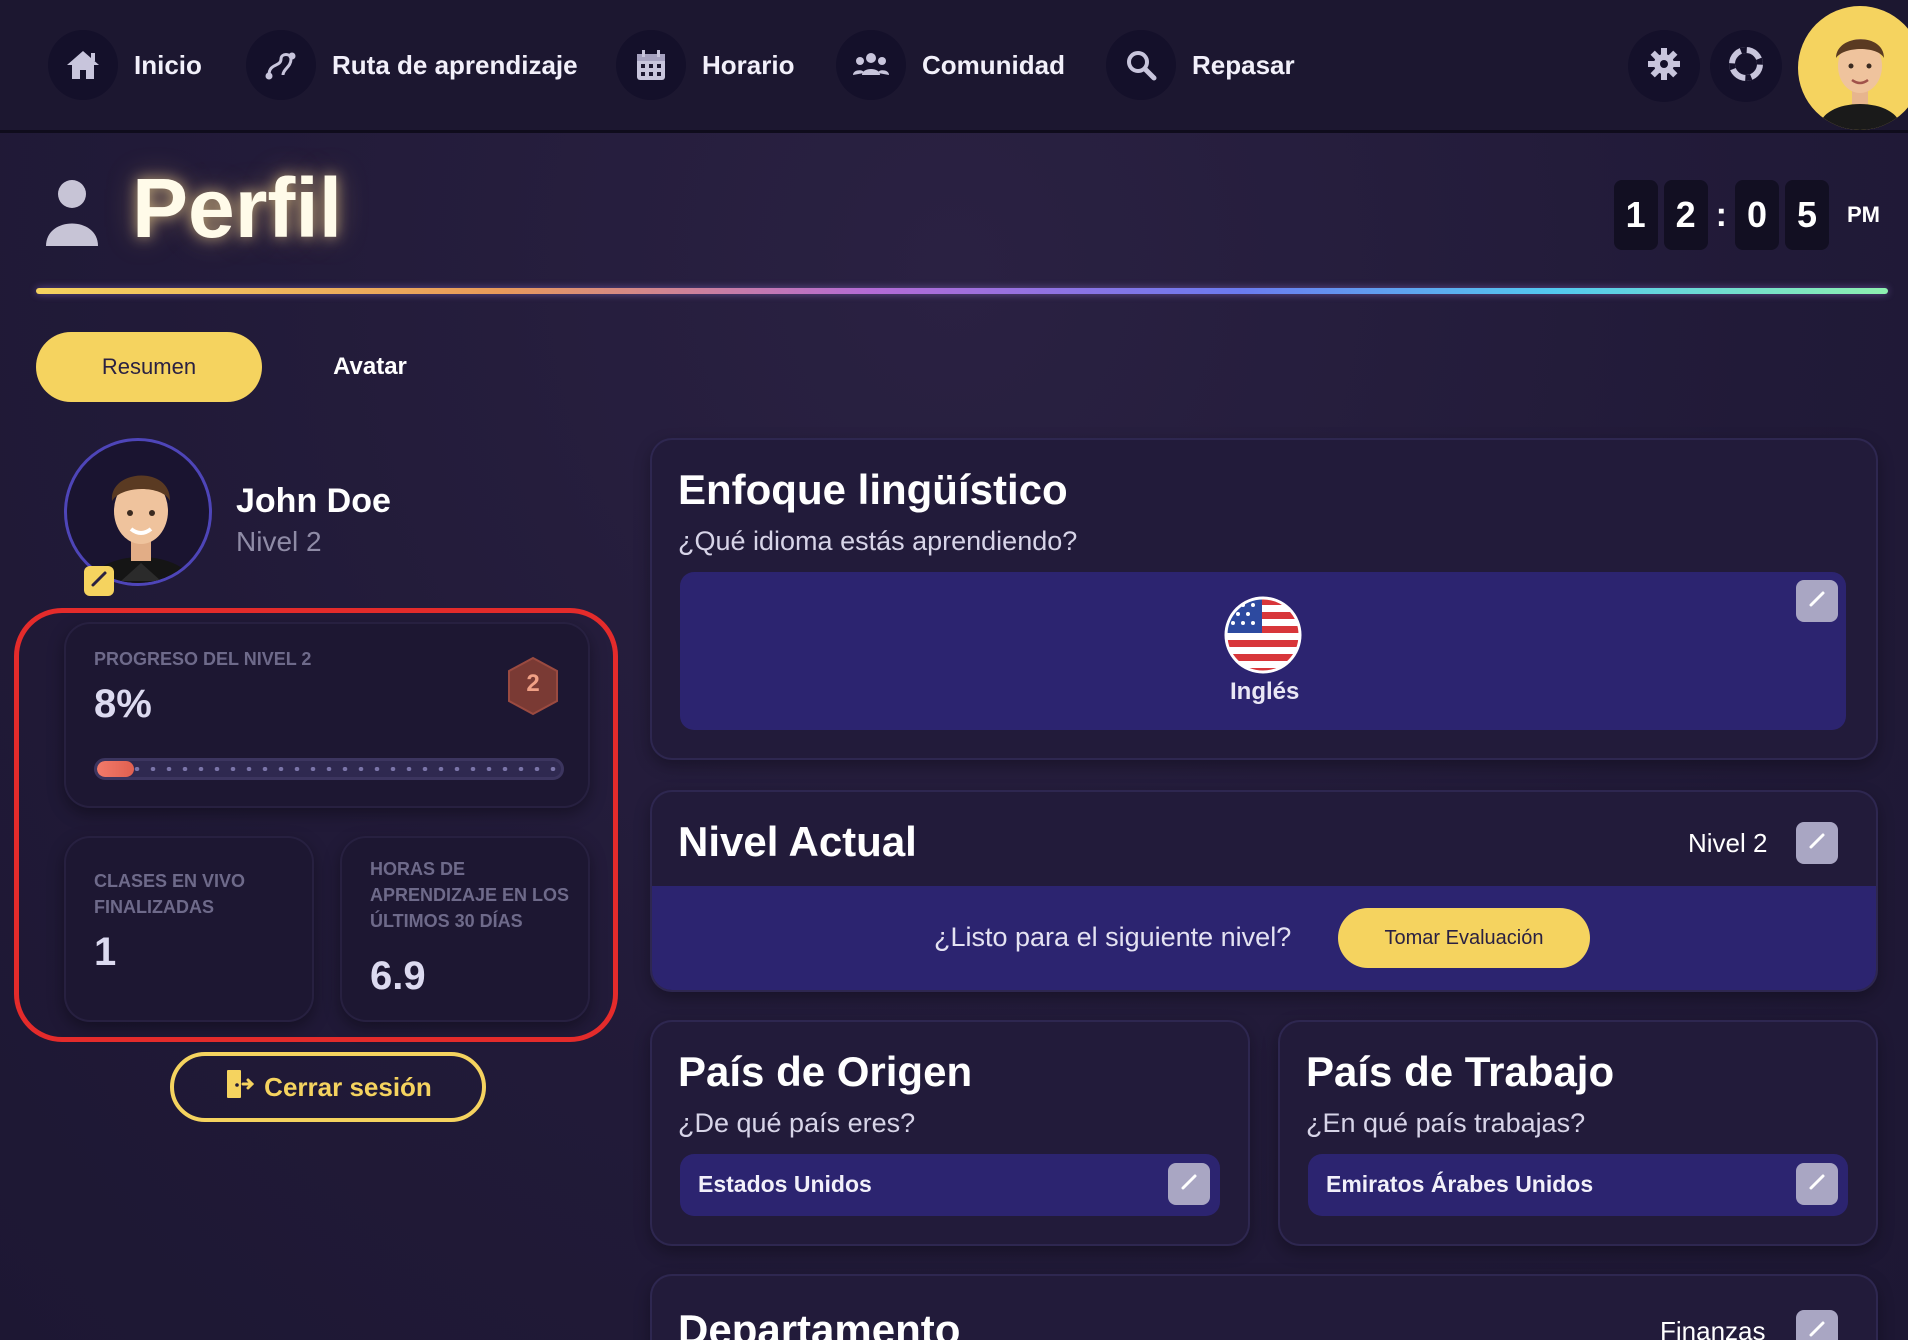  Describe the element at coordinates (1263, 635) in the screenshot. I see `us-flag-icon` at that location.